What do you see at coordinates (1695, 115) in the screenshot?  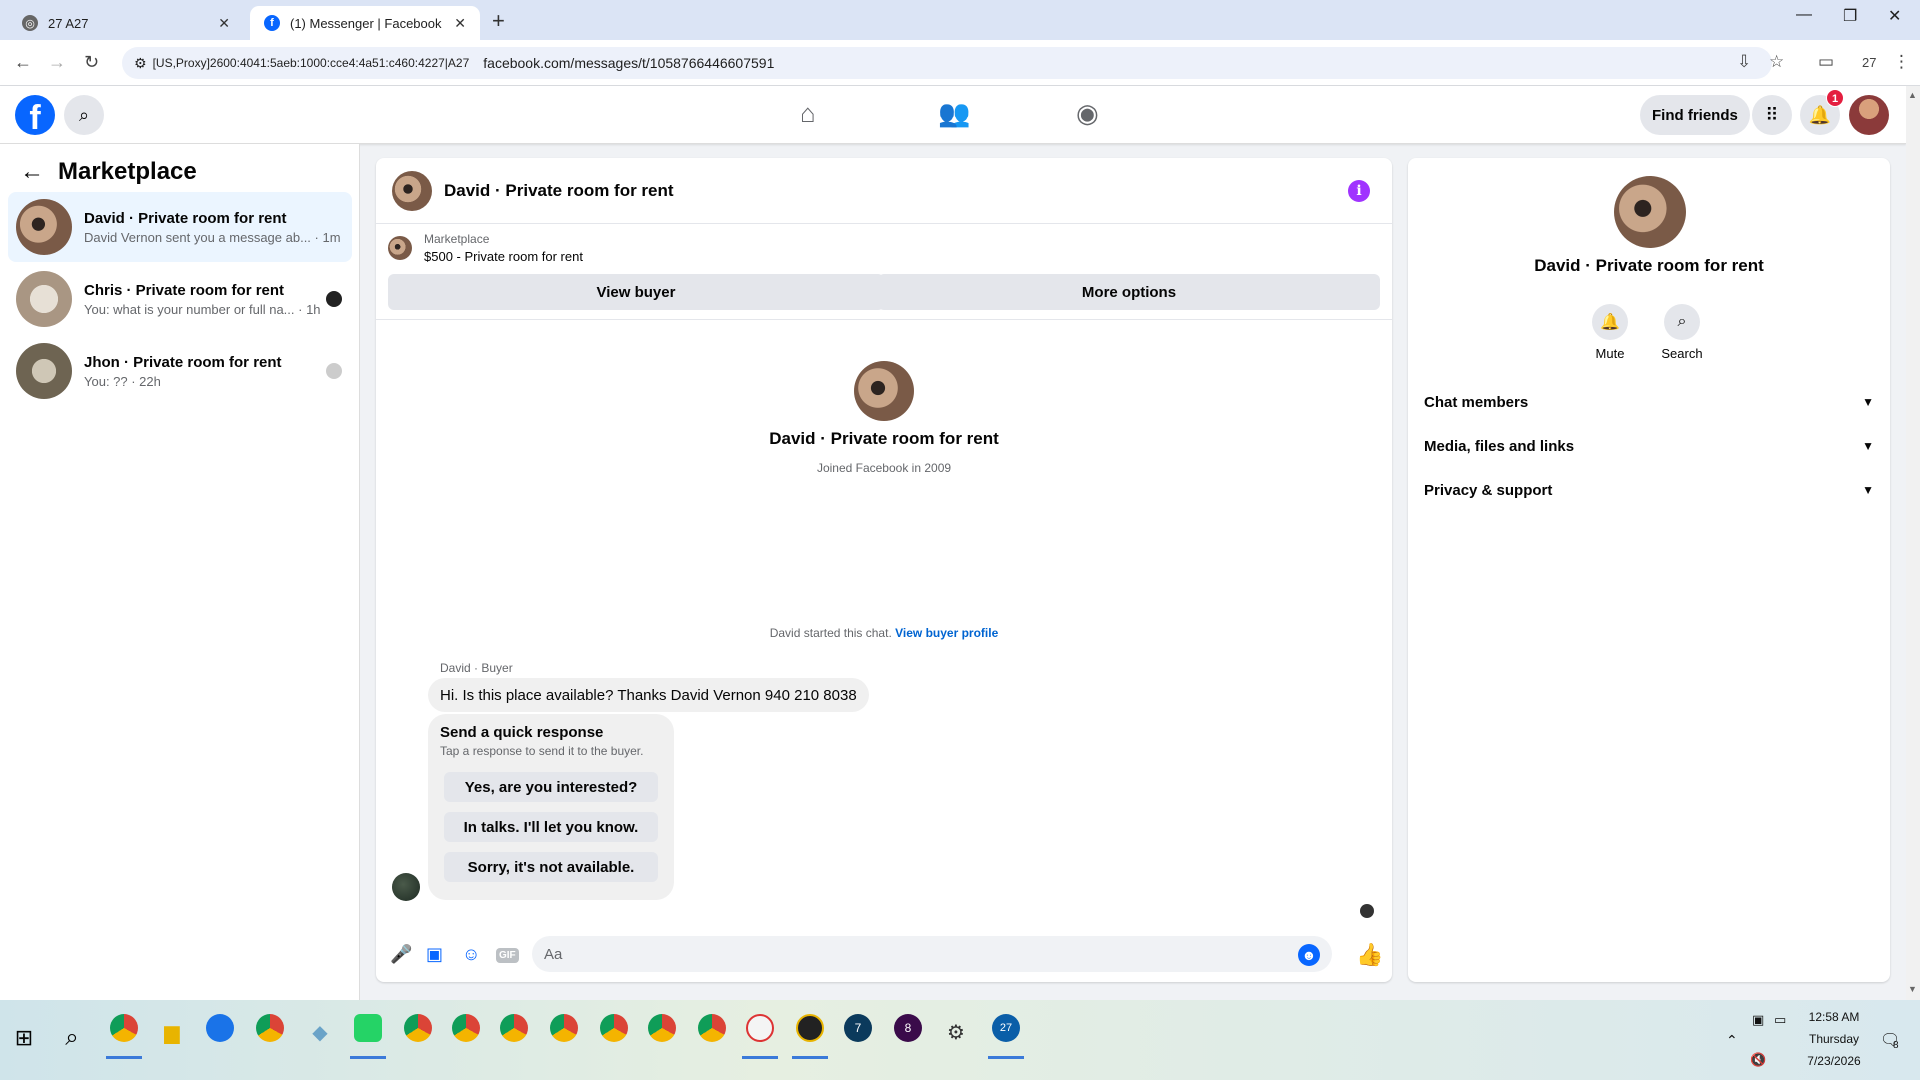 I see `find-friends-button: Find friends` at bounding box center [1695, 115].